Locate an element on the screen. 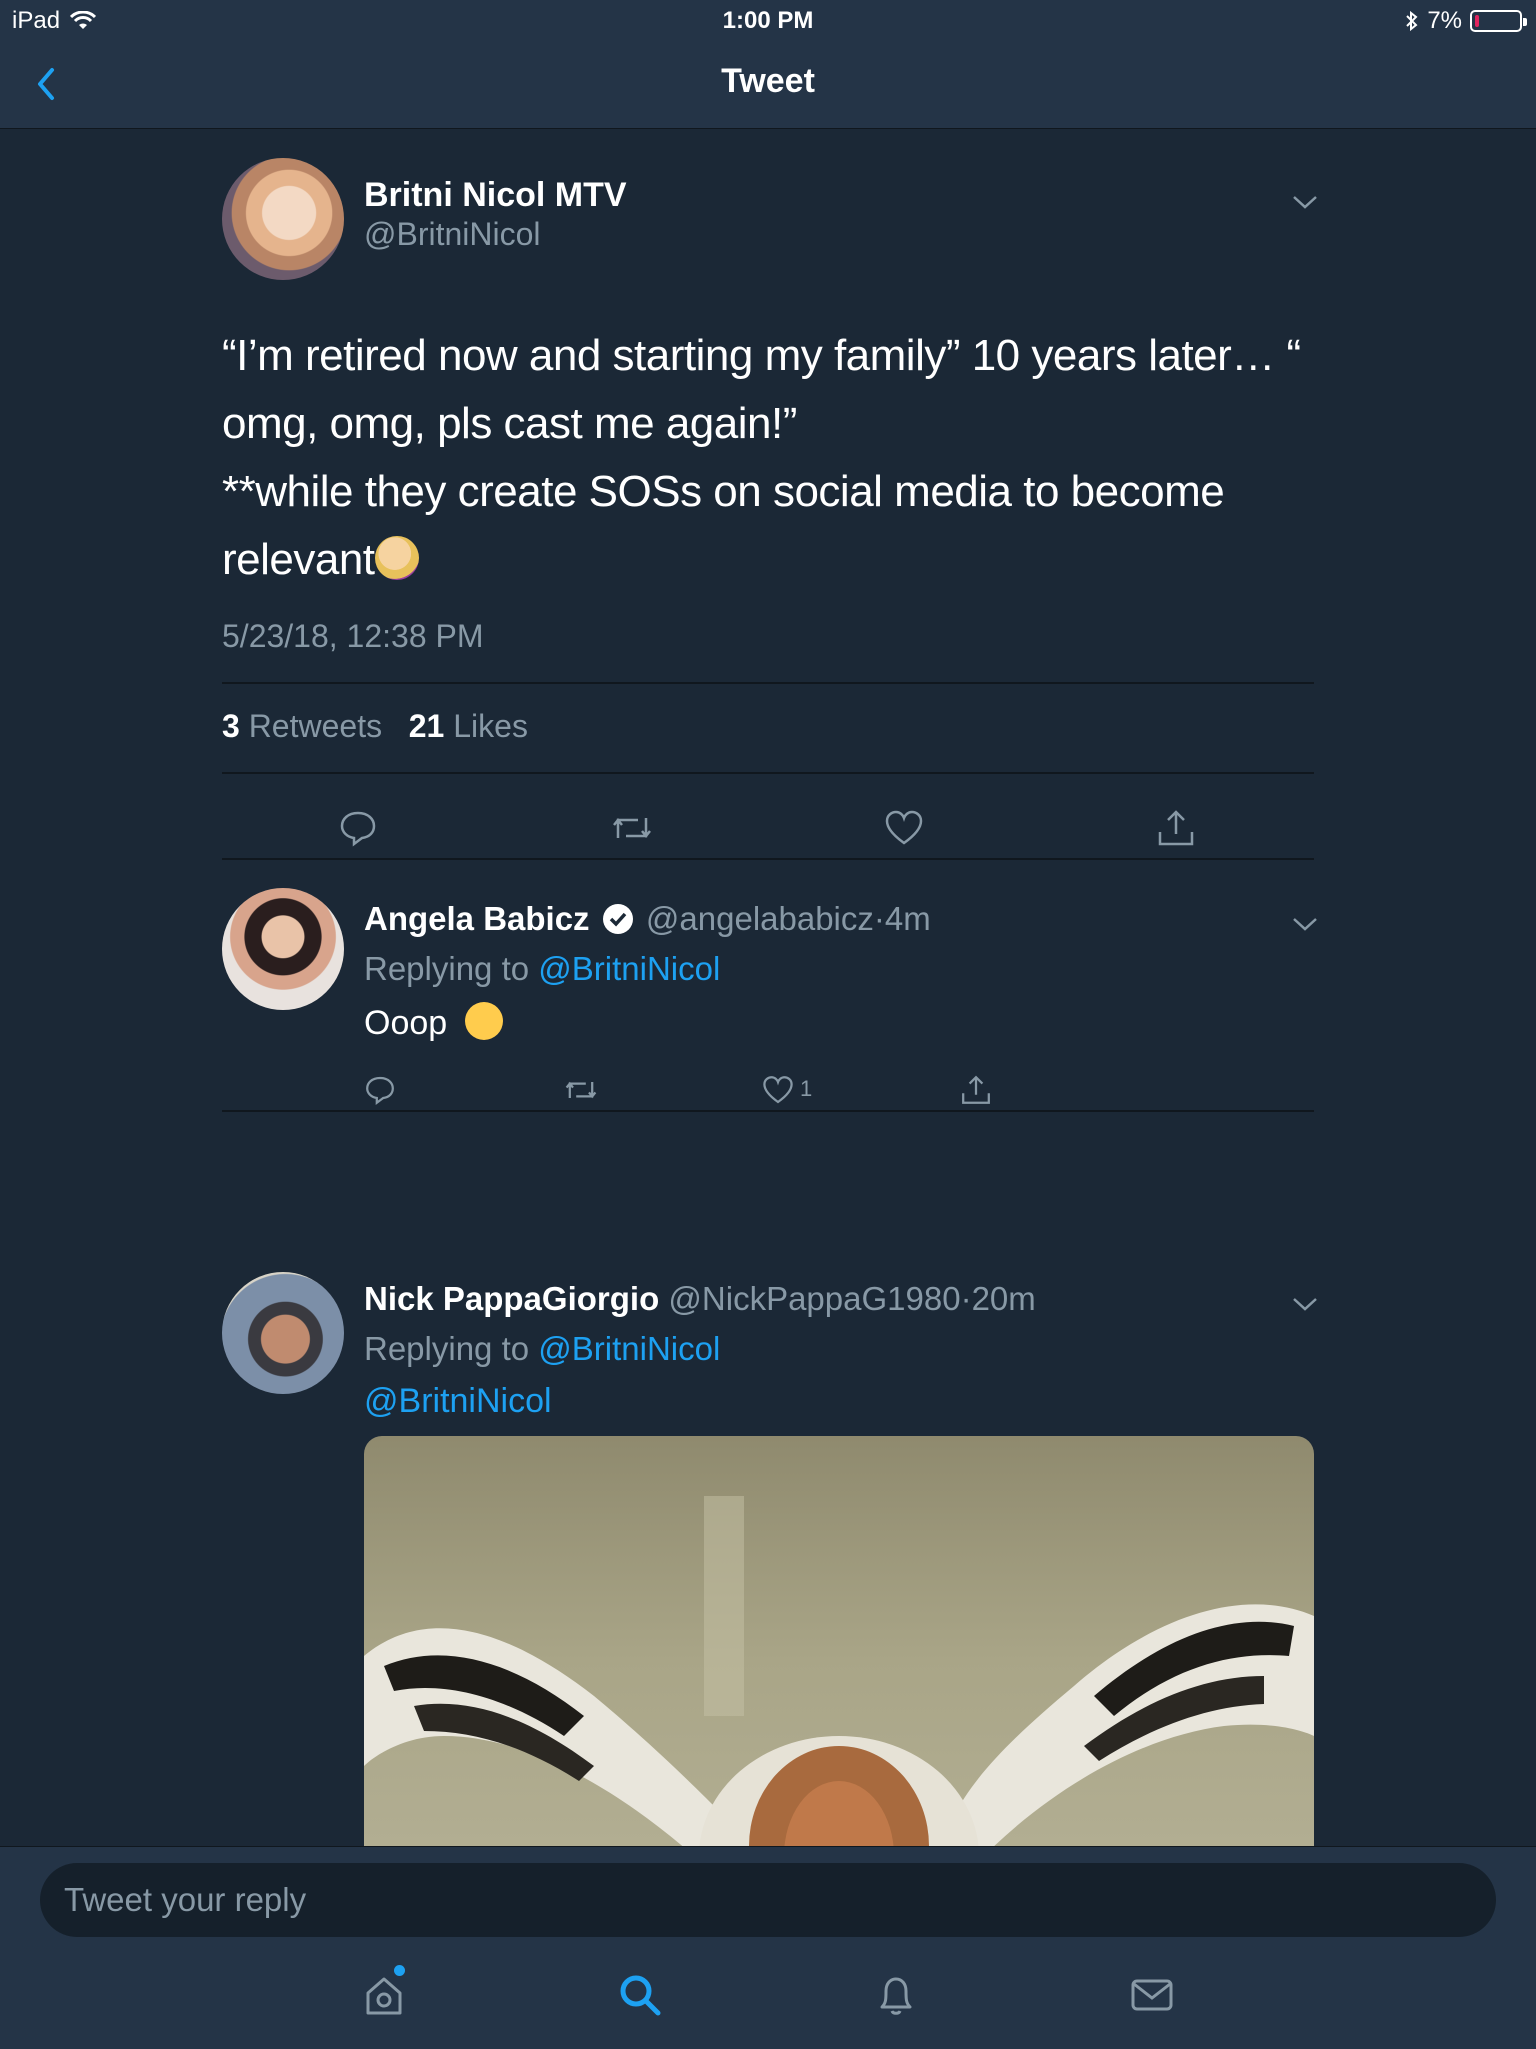 The height and width of the screenshot is (2049, 1536). reply-text: Ooop is located at coordinates (433, 1022).